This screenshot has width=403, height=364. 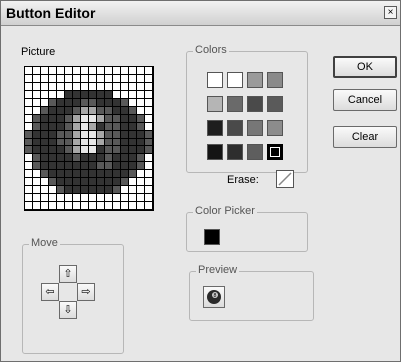 I want to click on move-right-arrow-icon: ⇨, so click(x=86, y=292).